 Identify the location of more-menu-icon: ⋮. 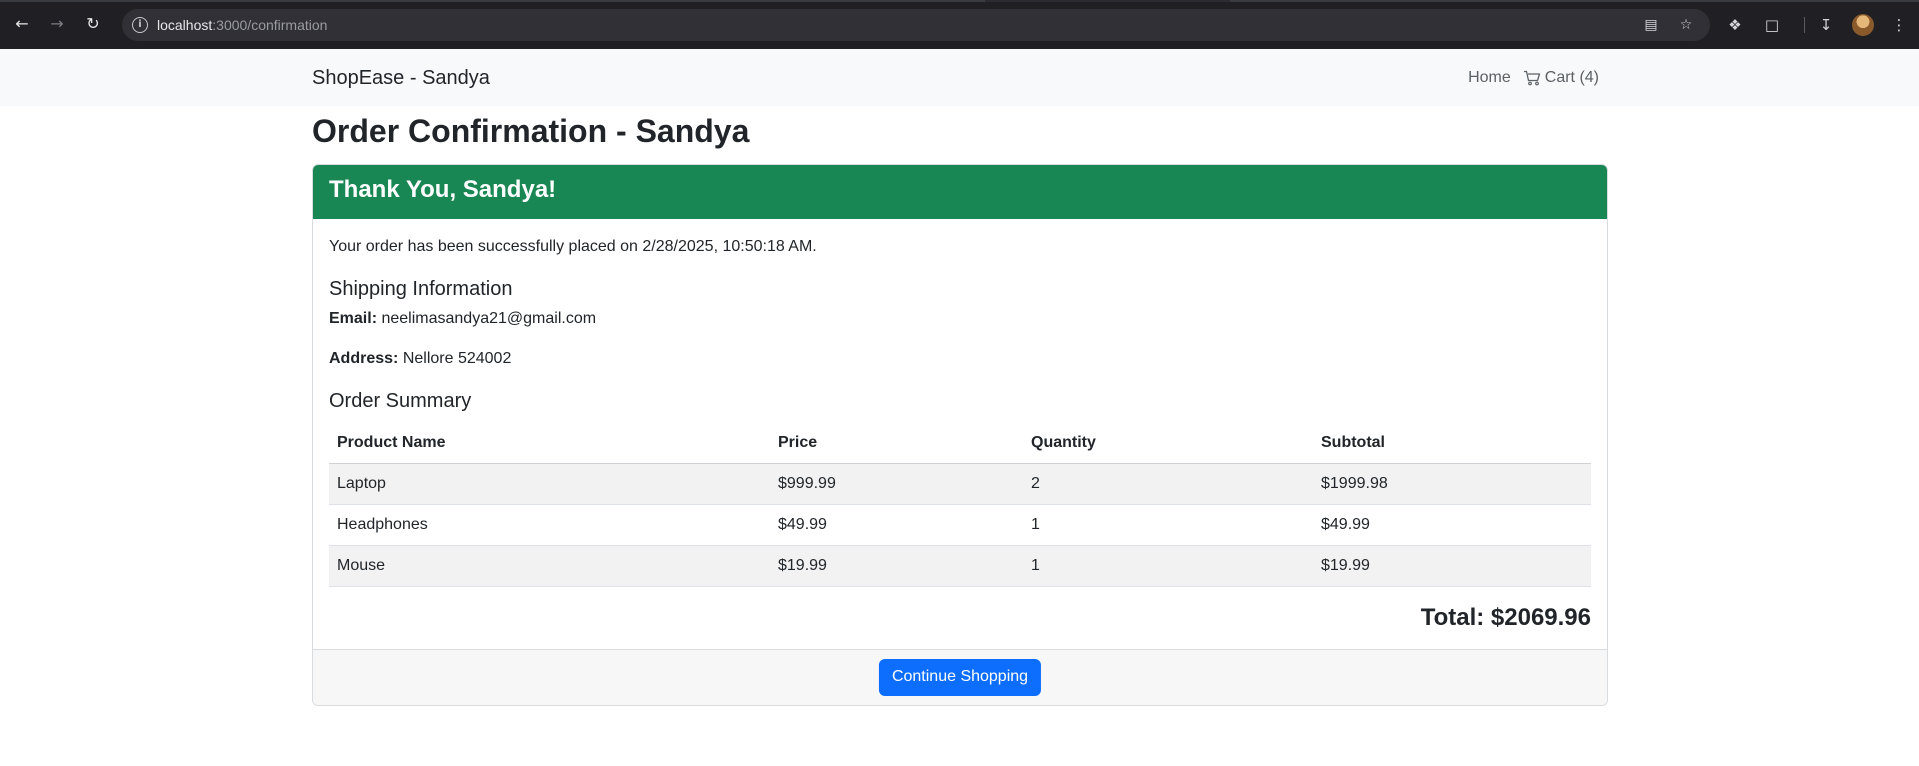
(1899, 25).